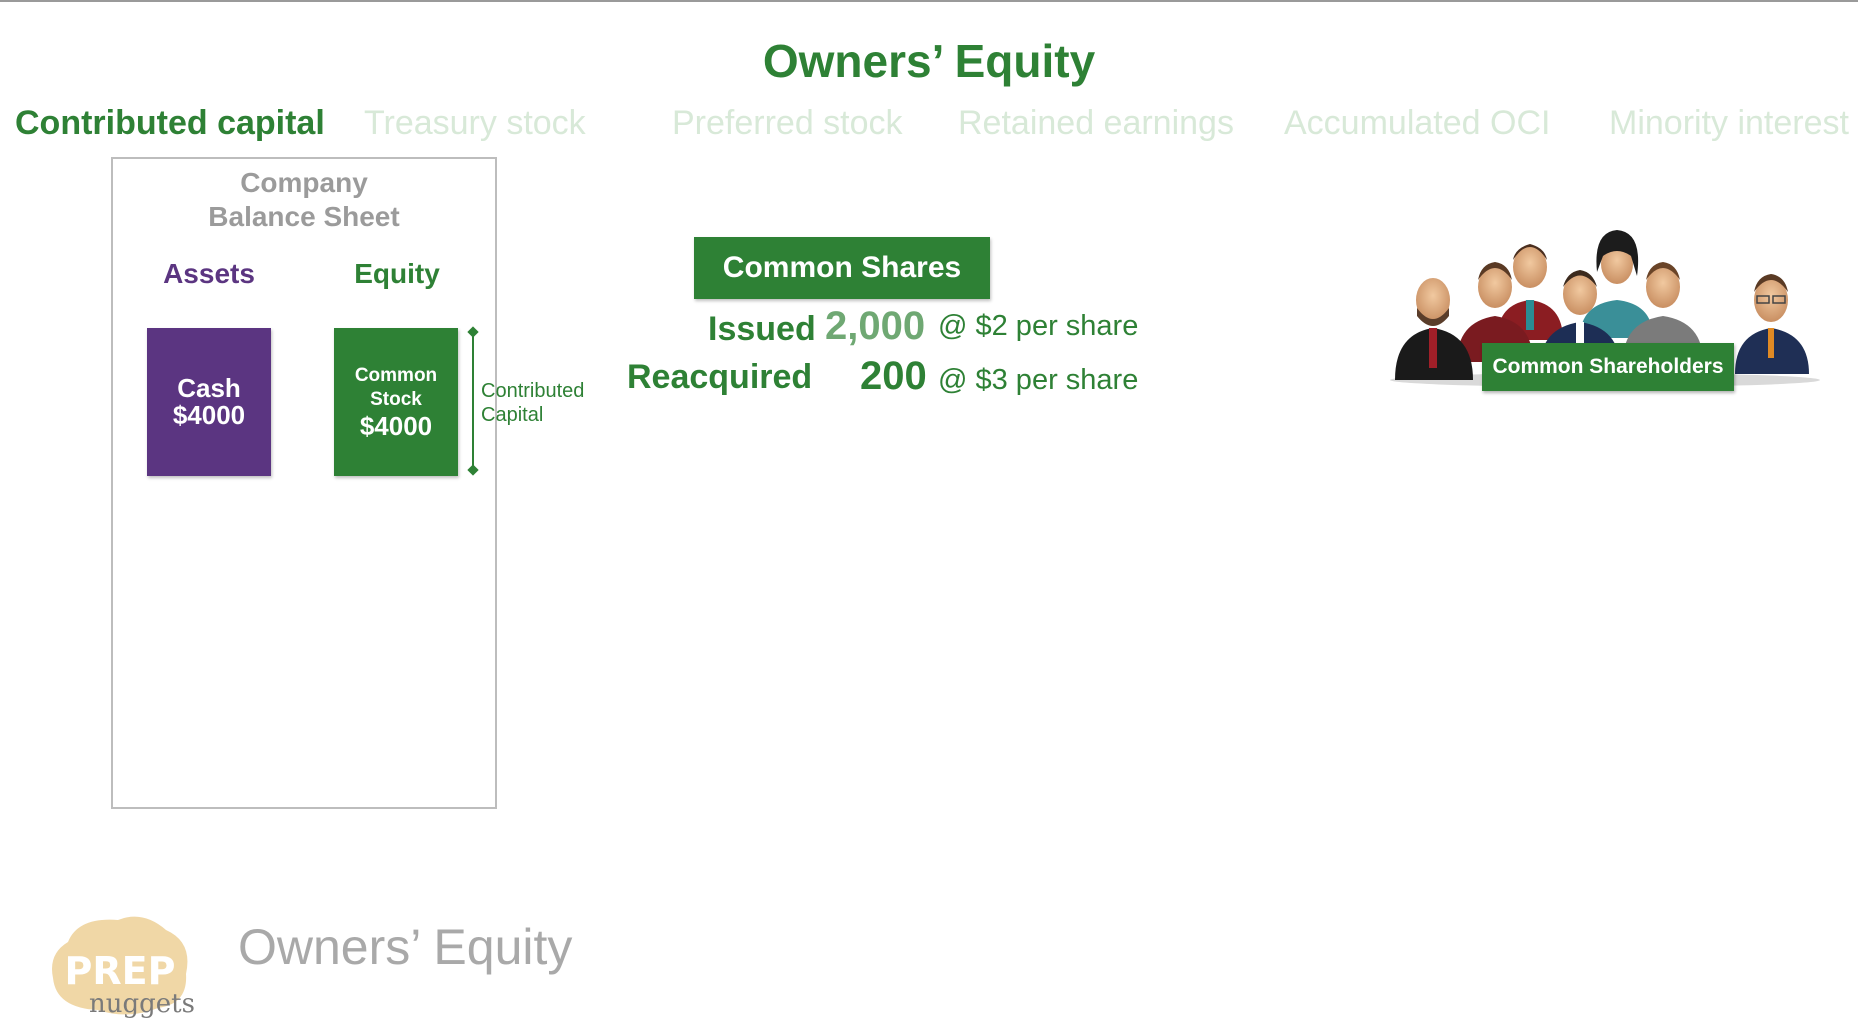 The image size is (1858, 1028). I want to click on tab-retained-earnings: Retained earnings, so click(1096, 123).